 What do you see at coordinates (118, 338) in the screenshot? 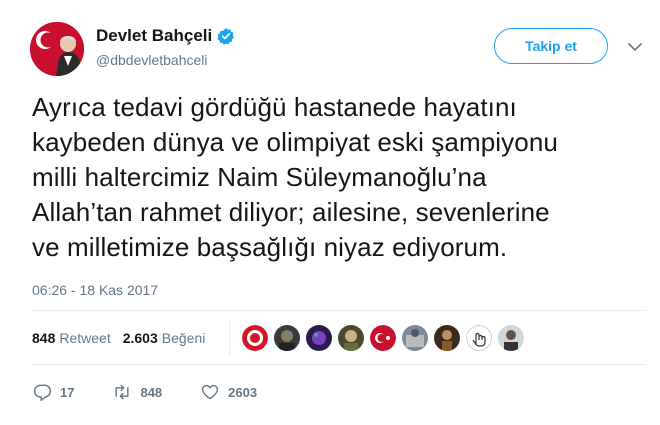
I see `tweet-stats: 848 Retweet 2.603 Beğeni` at bounding box center [118, 338].